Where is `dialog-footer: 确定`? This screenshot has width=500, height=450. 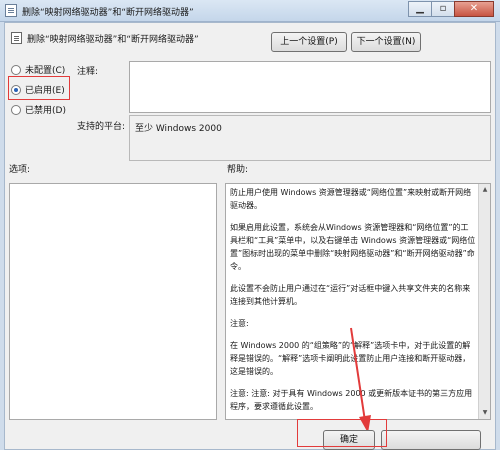
dialog-footer: 确定 is located at coordinates (250, 435).